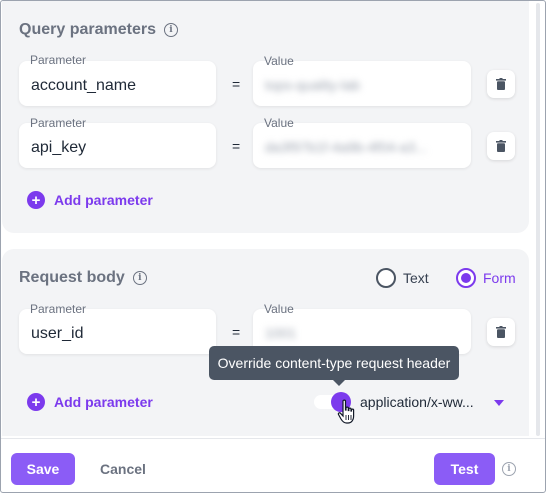 This screenshot has width=546, height=493. I want to click on request-body-title: Request body i, so click(83, 278).